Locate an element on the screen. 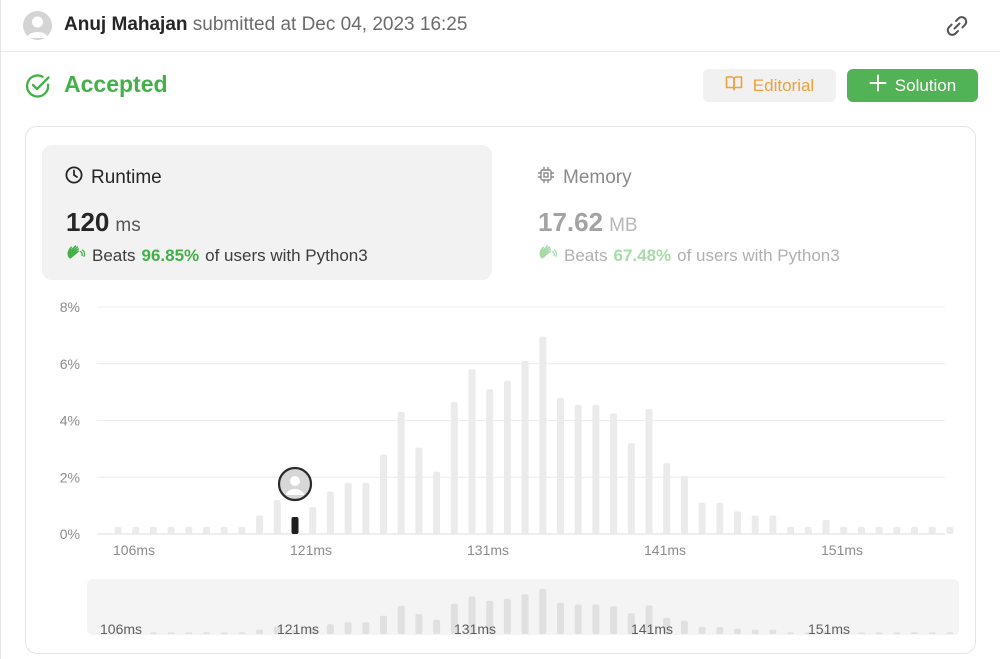  editorial-button: Editorial is located at coordinates (769, 85).